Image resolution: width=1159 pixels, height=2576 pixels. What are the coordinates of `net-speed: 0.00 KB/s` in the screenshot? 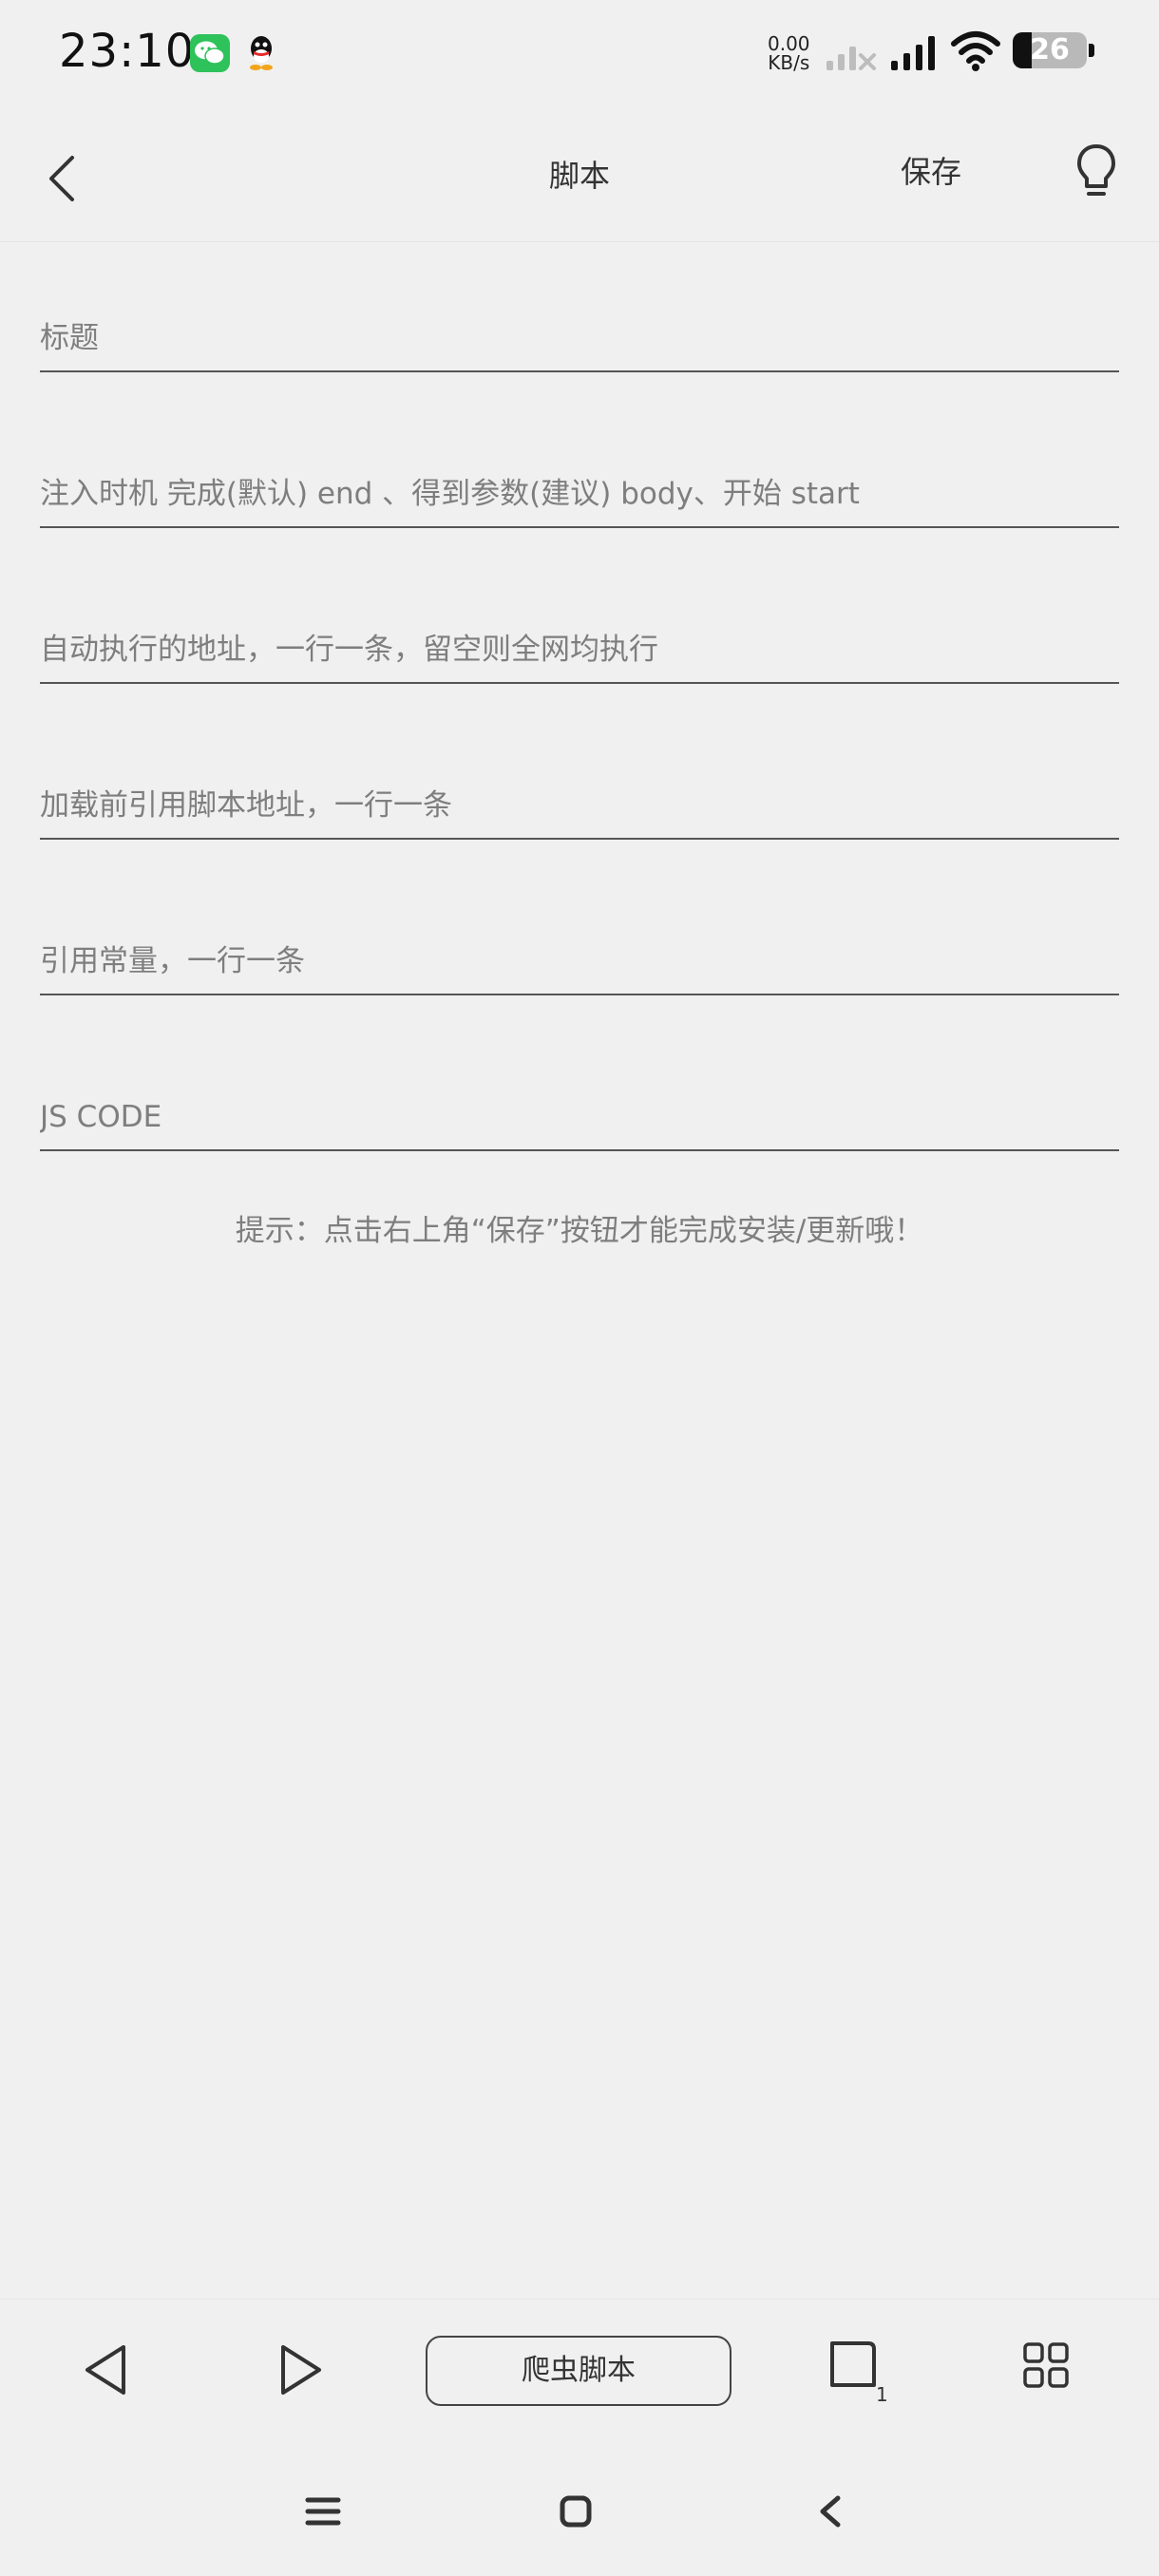 It's located at (789, 53).